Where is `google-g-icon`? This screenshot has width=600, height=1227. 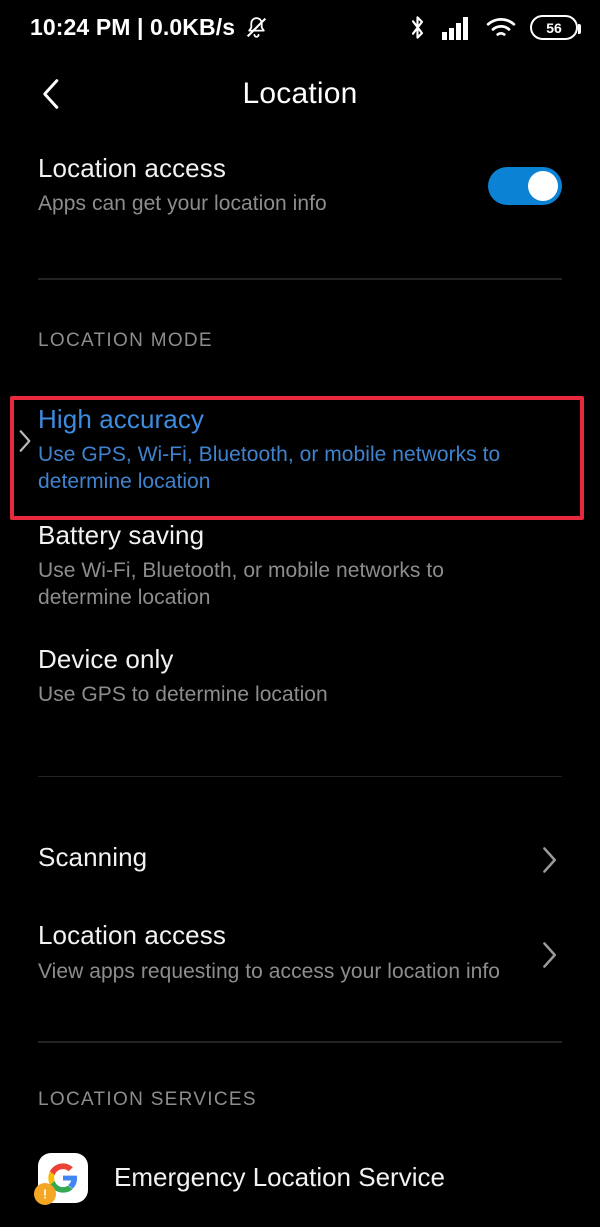 google-g-icon is located at coordinates (61, 1178).